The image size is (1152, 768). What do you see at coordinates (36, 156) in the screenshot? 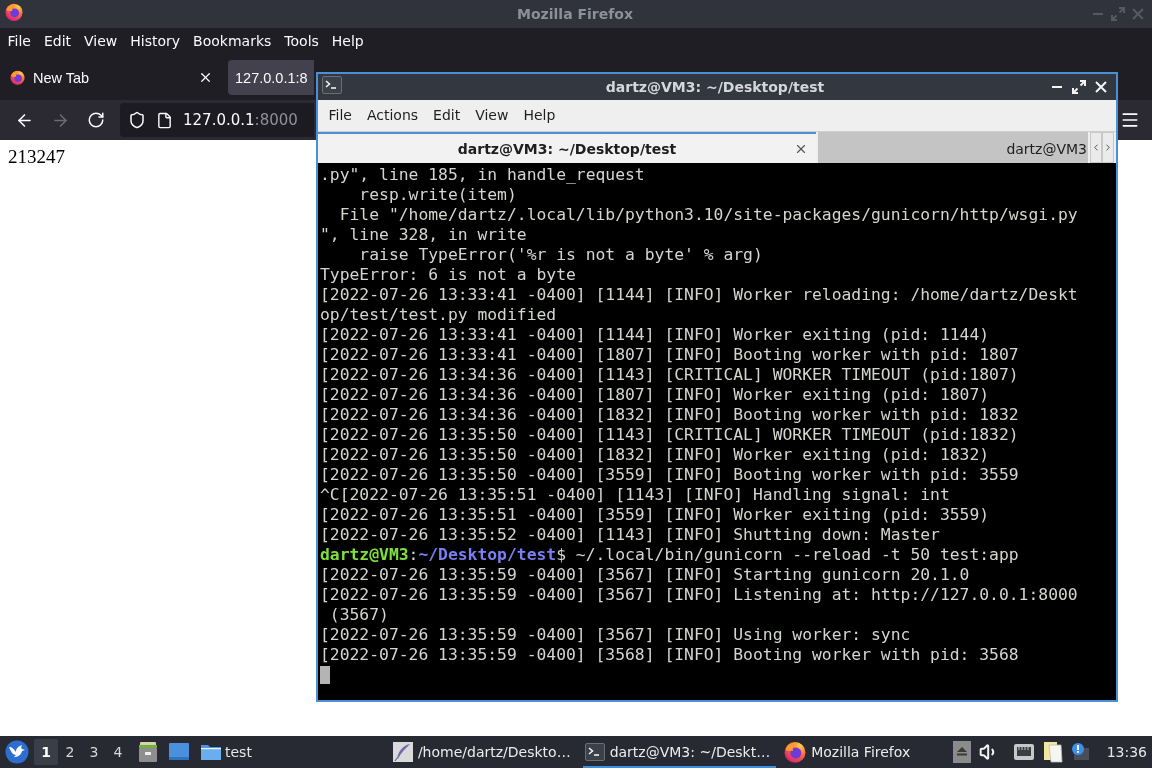
I see `page-text: 213247` at bounding box center [36, 156].